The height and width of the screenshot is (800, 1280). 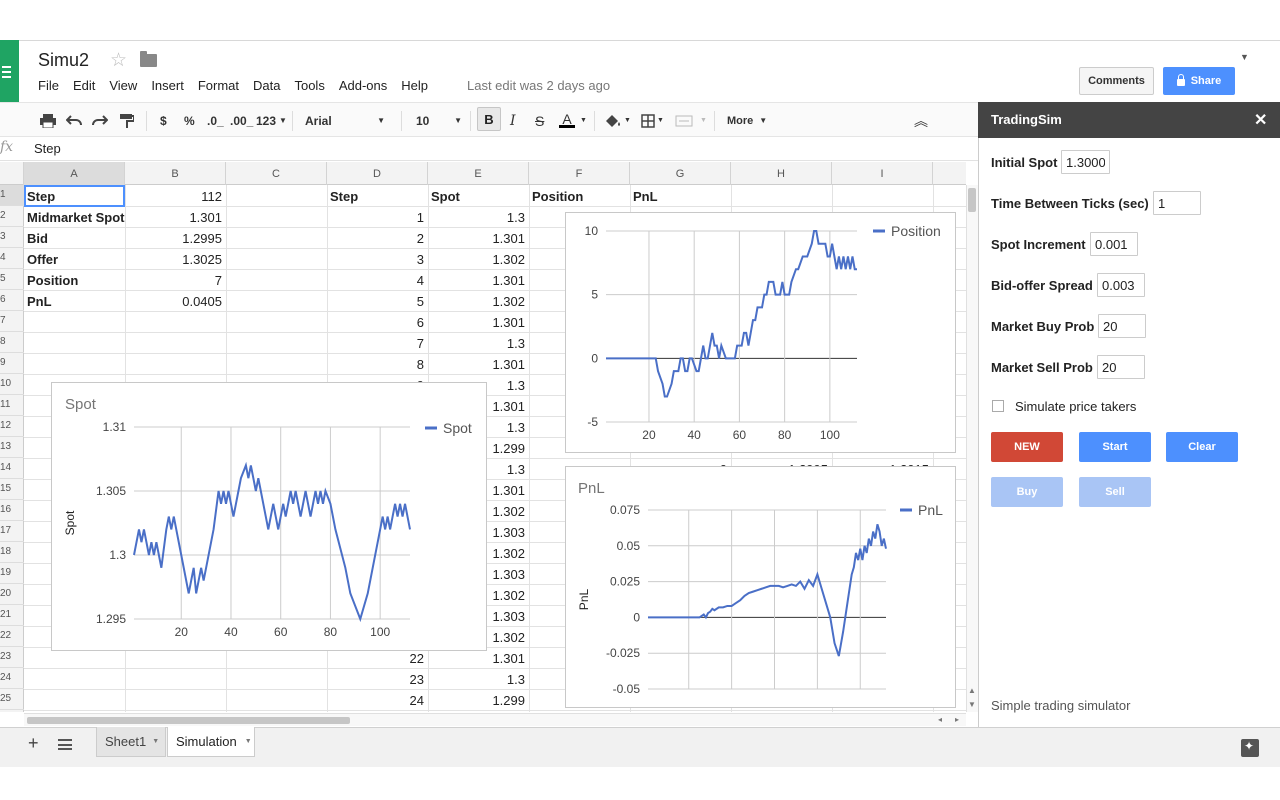 What do you see at coordinates (1199, 81) in the screenshot?
I see `share-button: Share` at bounding box center [1199, 81].